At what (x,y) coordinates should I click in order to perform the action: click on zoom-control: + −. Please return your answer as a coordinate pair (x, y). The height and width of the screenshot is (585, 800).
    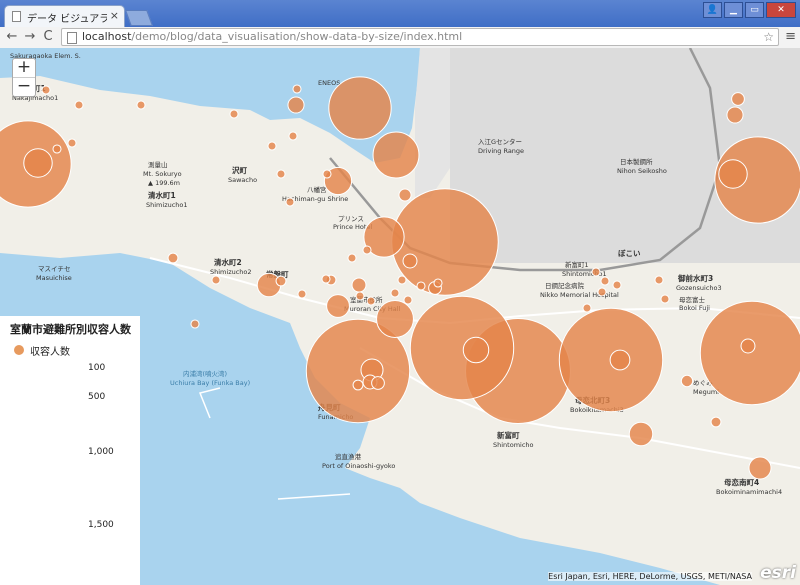
    Looking at the image, I should click on (24, 77).